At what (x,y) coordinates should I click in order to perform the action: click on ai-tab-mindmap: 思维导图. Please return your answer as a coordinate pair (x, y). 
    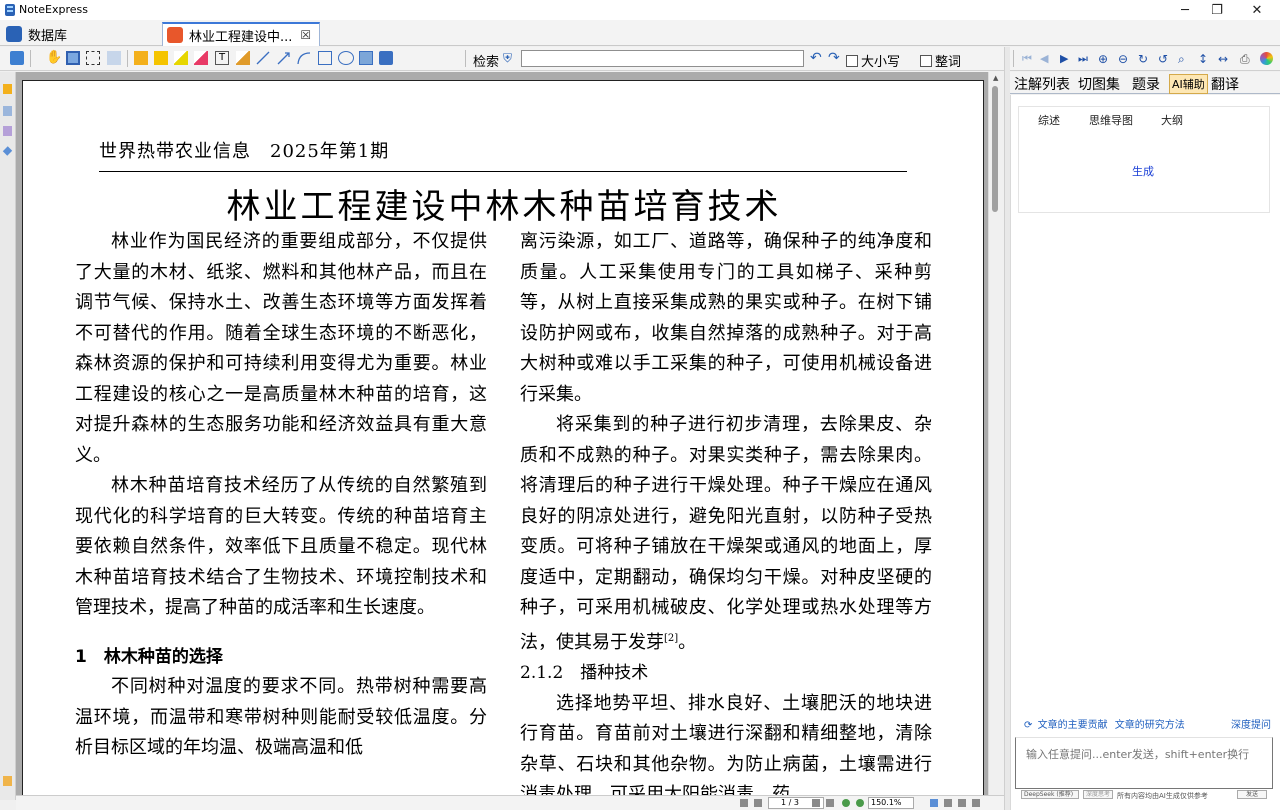
    Looking at the image, I should click on (1111, 120).